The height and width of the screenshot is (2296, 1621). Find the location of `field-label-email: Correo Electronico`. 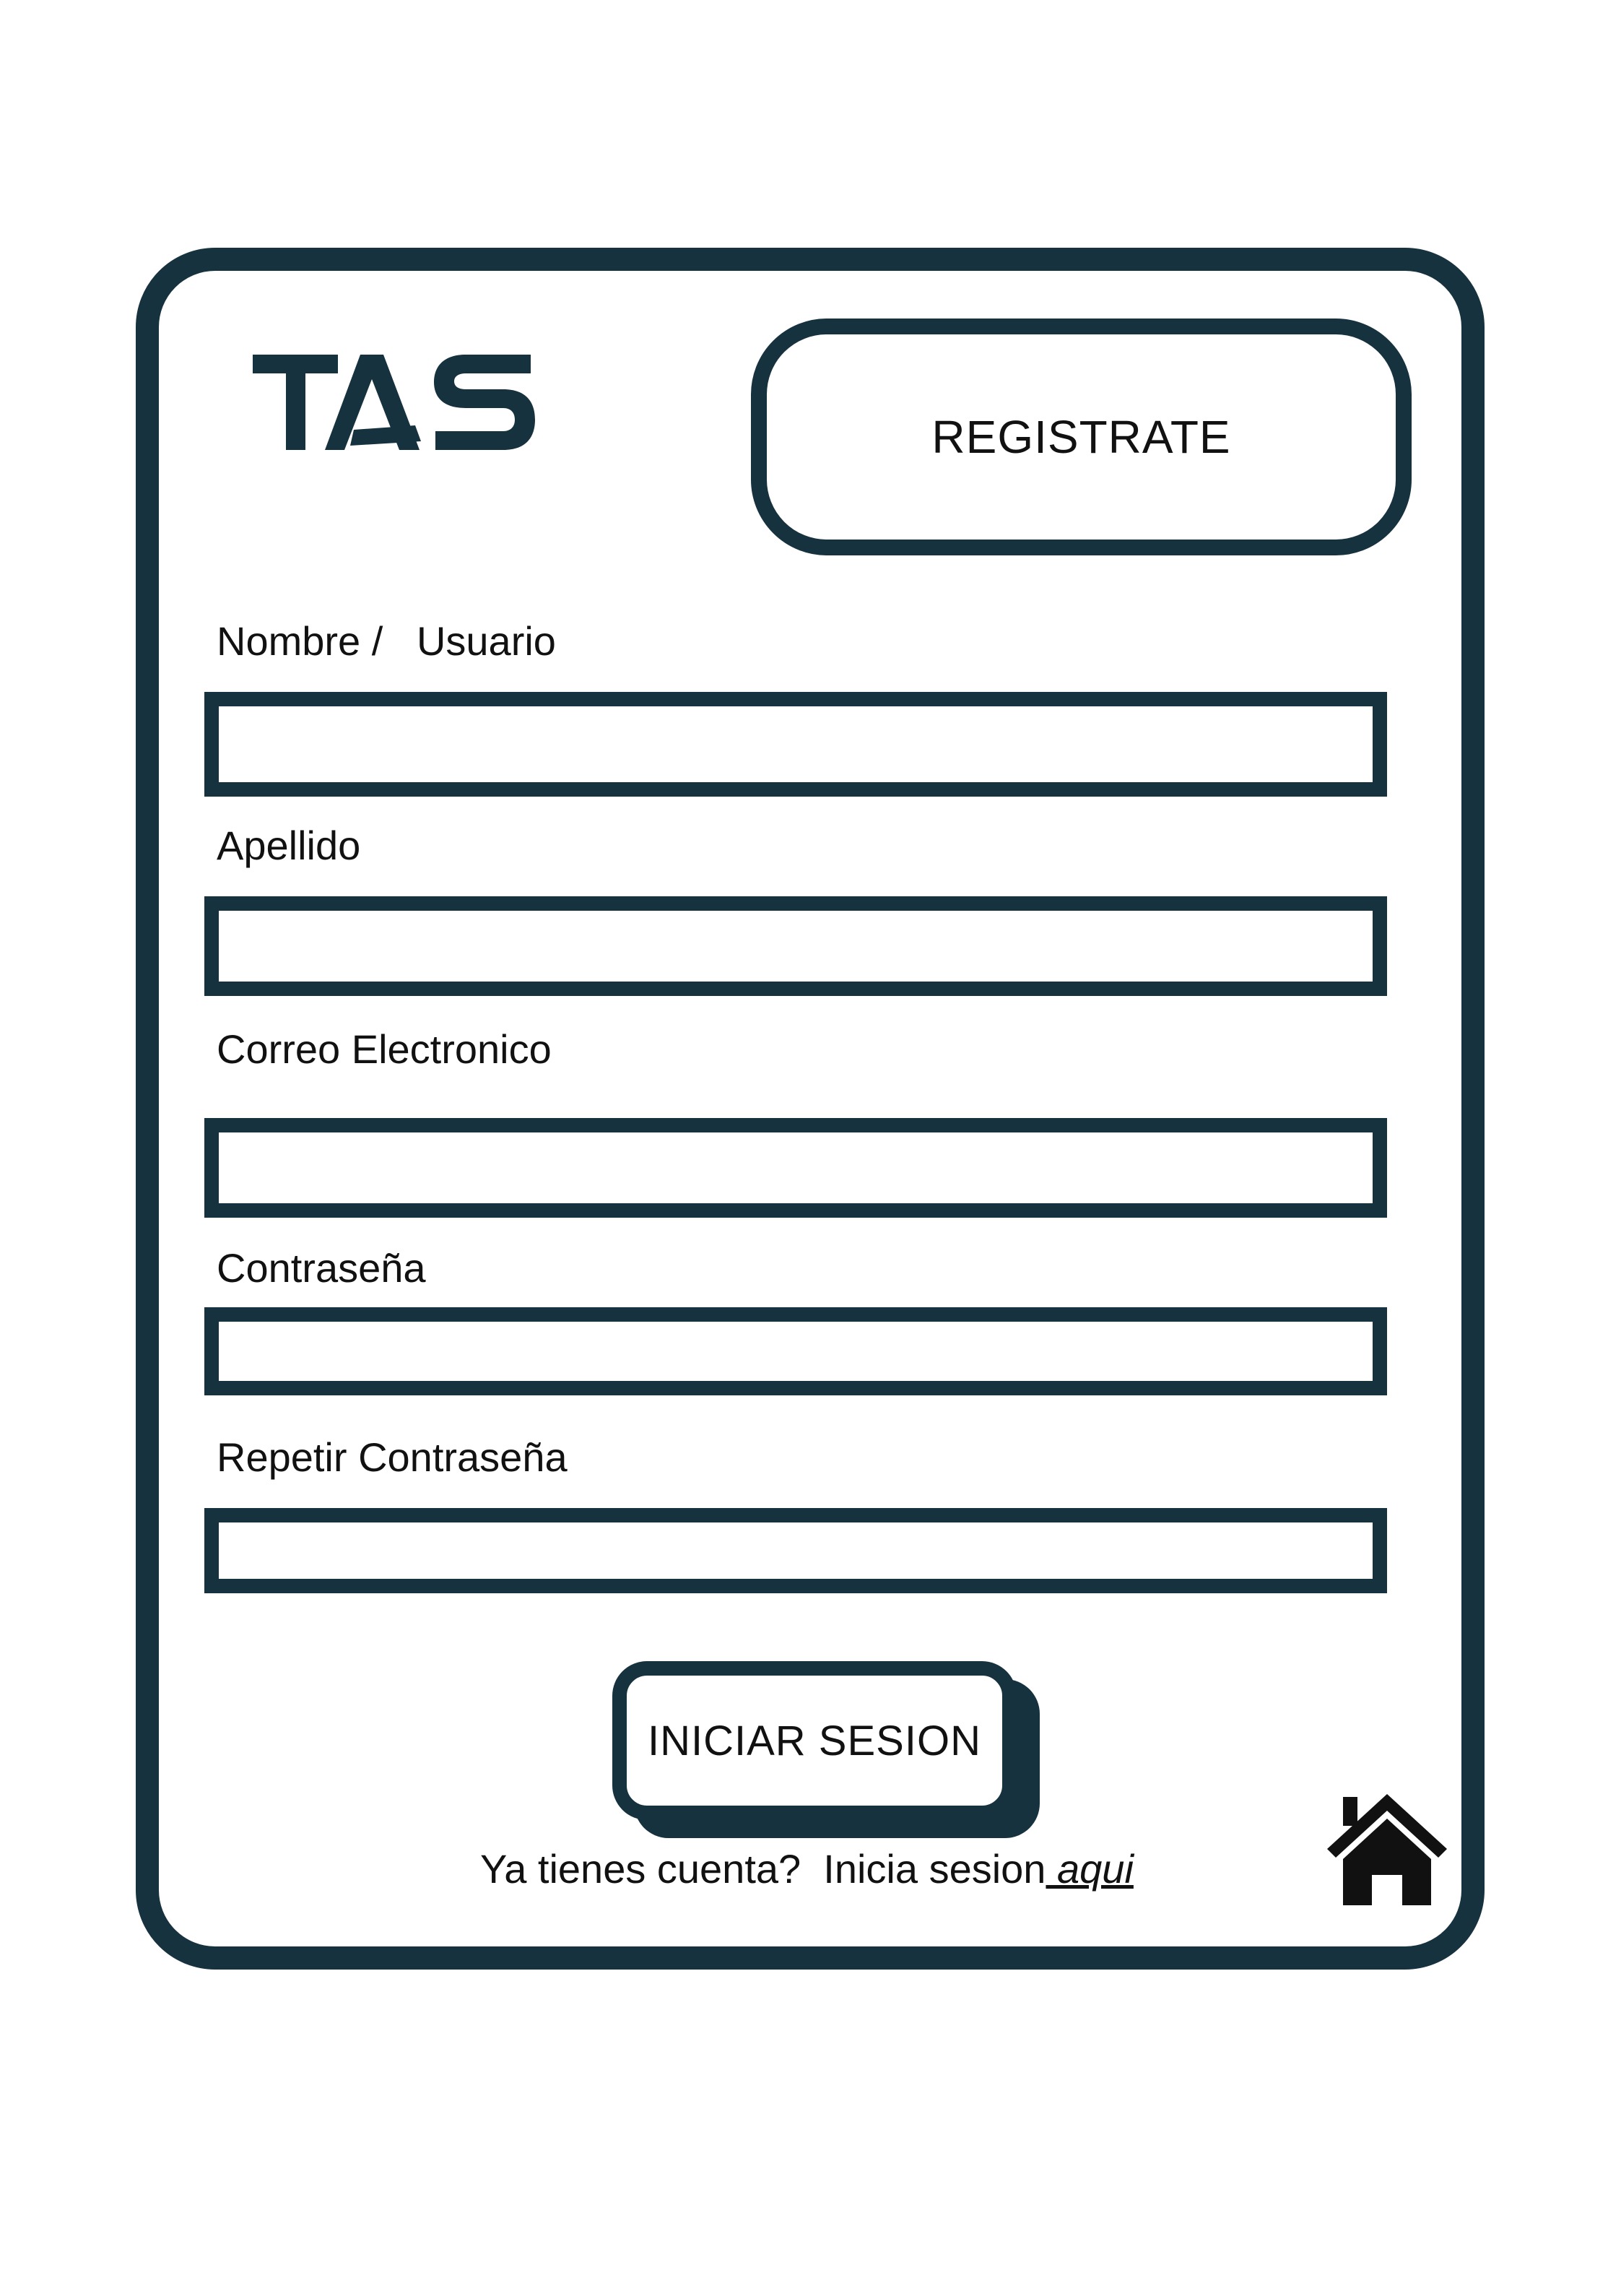

field-label-email: Correo Electronico is located at coordinates (385, 1049).